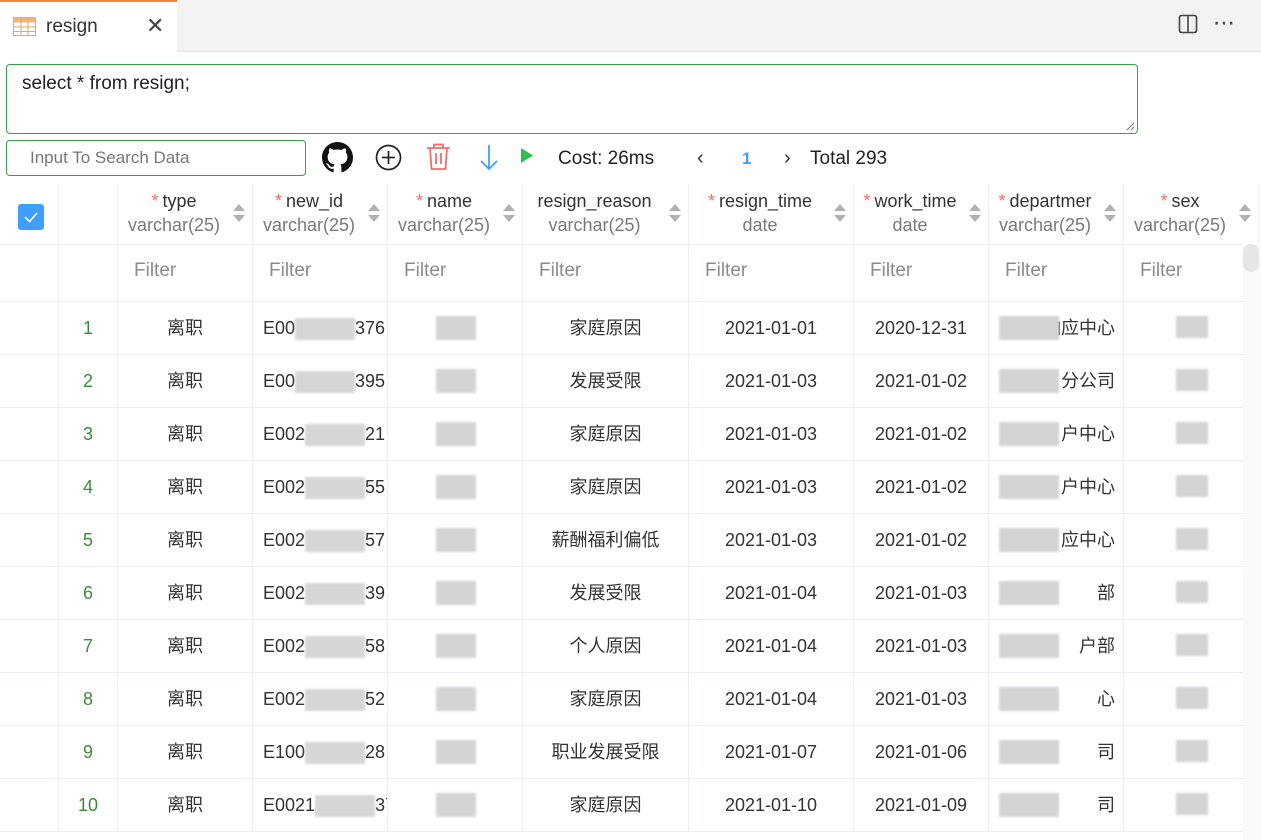 The height and width of the screenshot is (840, 1261). Describe the element at coordinates (320, 381) in the screenshot. I see `cell-new-id: E00 395` at that location.